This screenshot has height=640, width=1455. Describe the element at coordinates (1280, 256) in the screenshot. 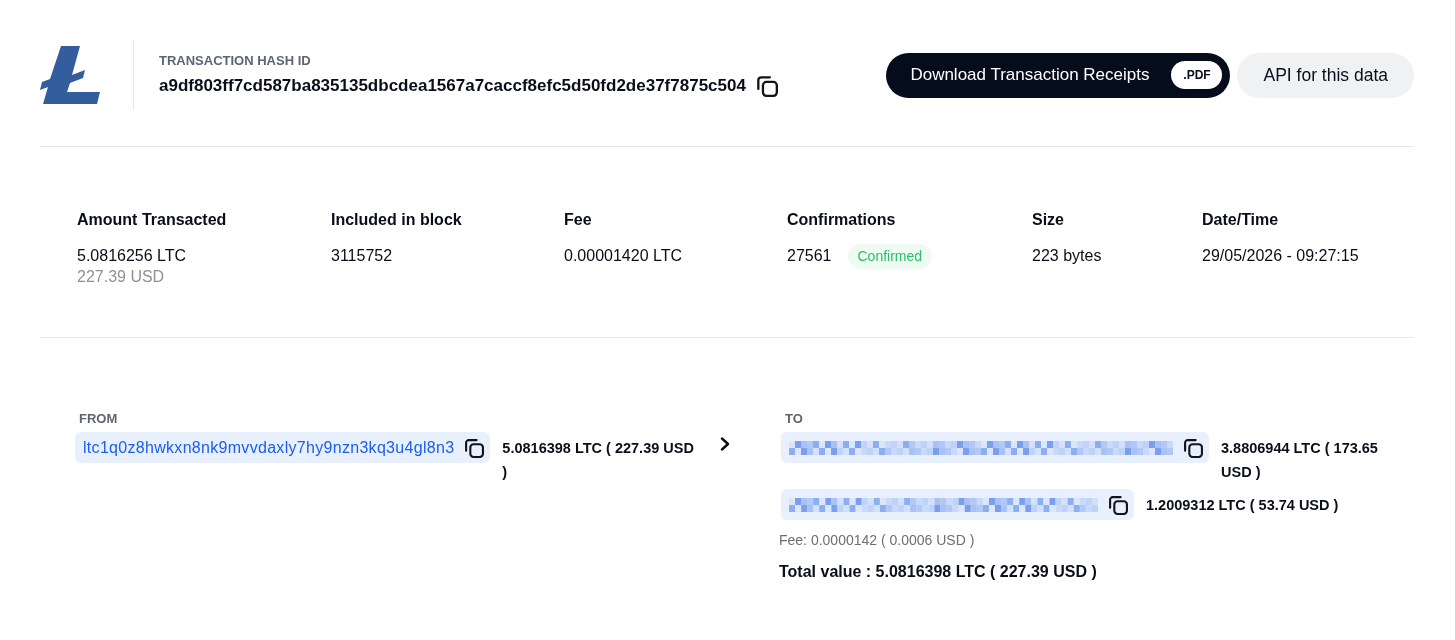

I see `stat-value: 29/05/2026 - 09:27:15` at that location.